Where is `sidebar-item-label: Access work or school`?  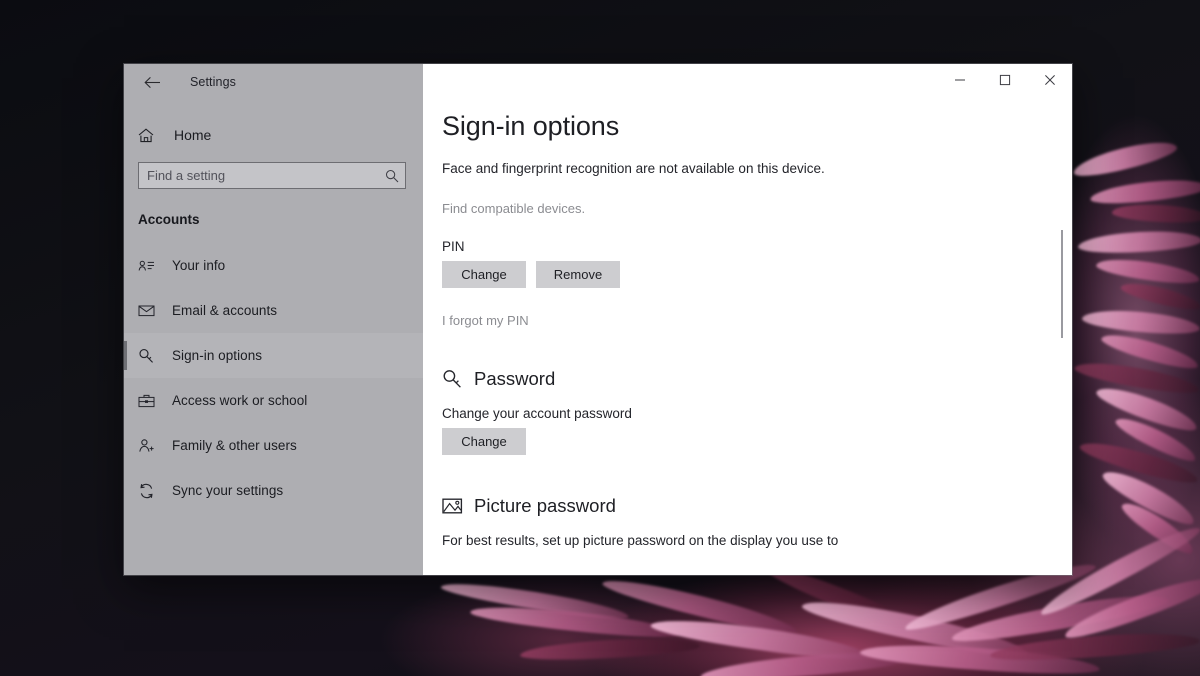
sidebar-item-label: Access work or school is located at coordinates (240, 400).